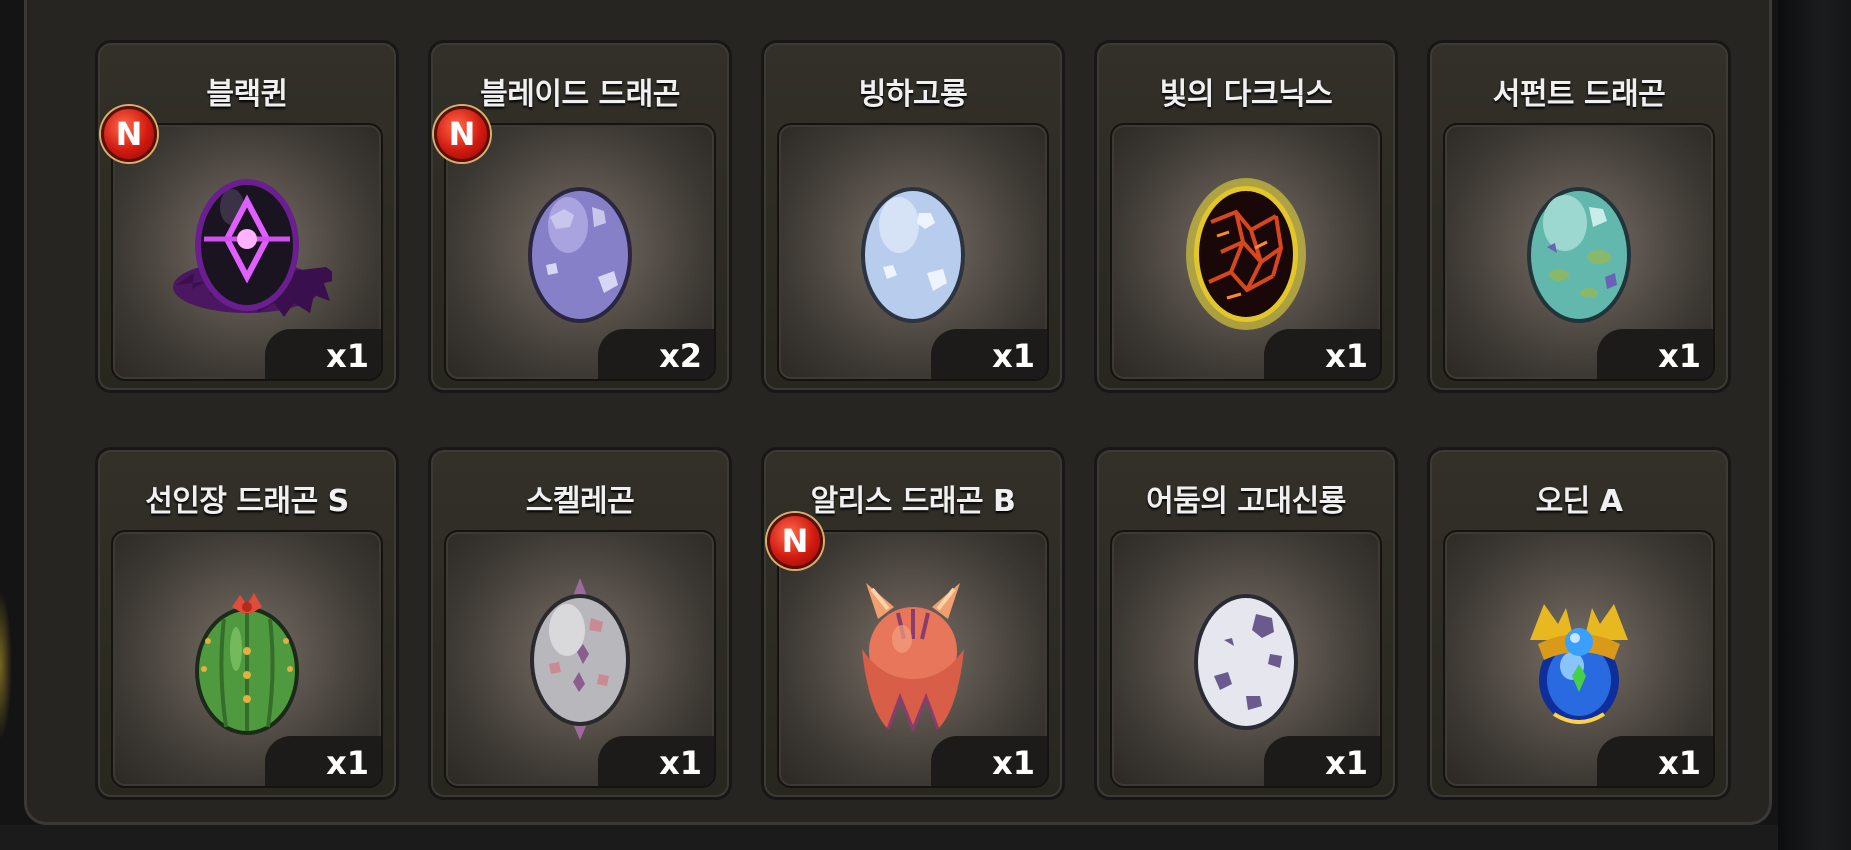  Describe the element at coordinates (580, 501) in the screenshot. I see `egg-name: 스켈레곤` at that location.